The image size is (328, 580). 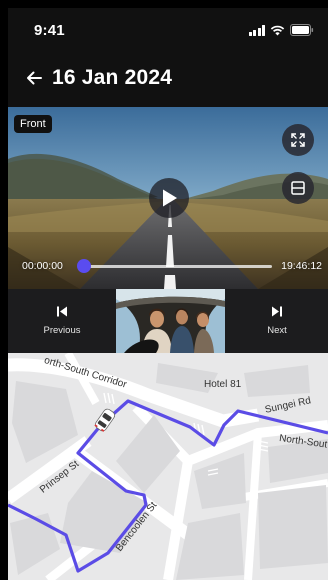 What do you see at coordinates (49, 30) in the screenshot?
I see `status-time: 9:41` at bounding box center [49, 30].